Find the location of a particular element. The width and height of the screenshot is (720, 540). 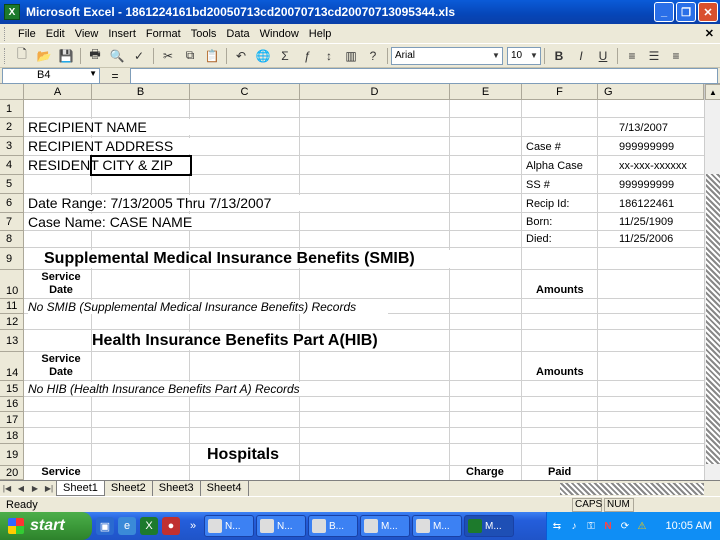

alpha-case-label: Alpha Case is located at coordinates (554, 166).